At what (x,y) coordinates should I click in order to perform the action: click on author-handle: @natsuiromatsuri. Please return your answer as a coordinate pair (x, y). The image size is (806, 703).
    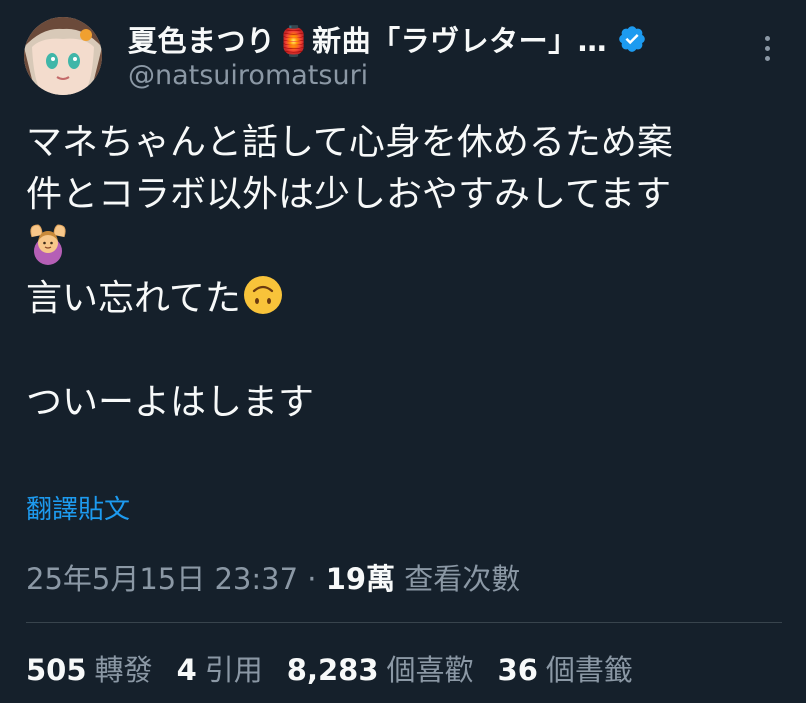
    Looking at the image, I should click on (248, 75).